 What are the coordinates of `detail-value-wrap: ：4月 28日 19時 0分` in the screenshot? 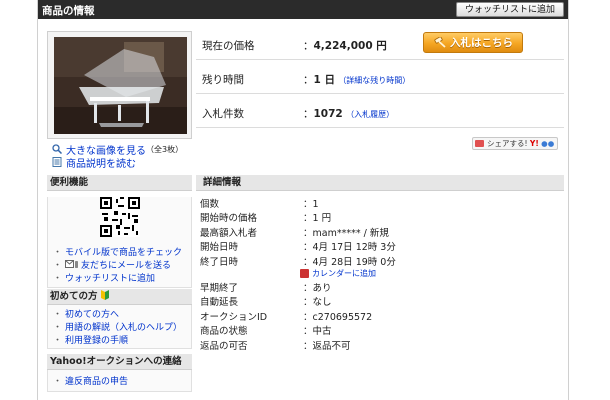 It's located at (349, 262).